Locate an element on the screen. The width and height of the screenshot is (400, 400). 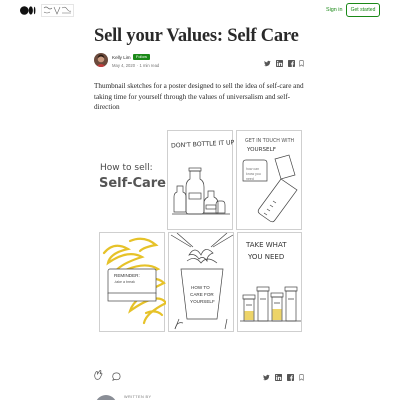
sketch3-caption-line1: REMINDER: is located at coordinates (127, 275).